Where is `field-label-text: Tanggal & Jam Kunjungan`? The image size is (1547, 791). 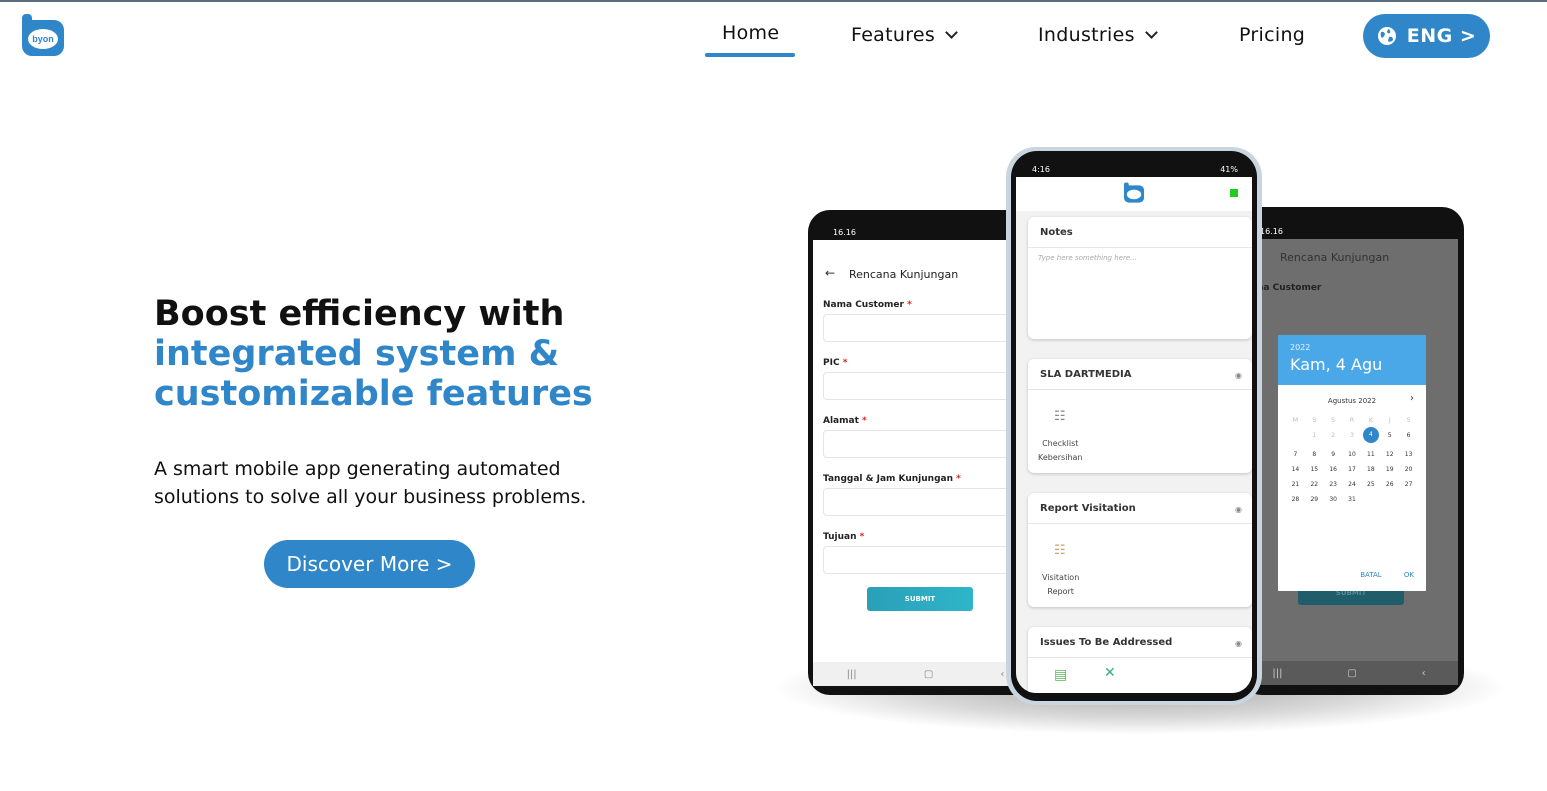 field-label-text: Tanggal & Jam Kunjungan is located at coordinates (888, 479).